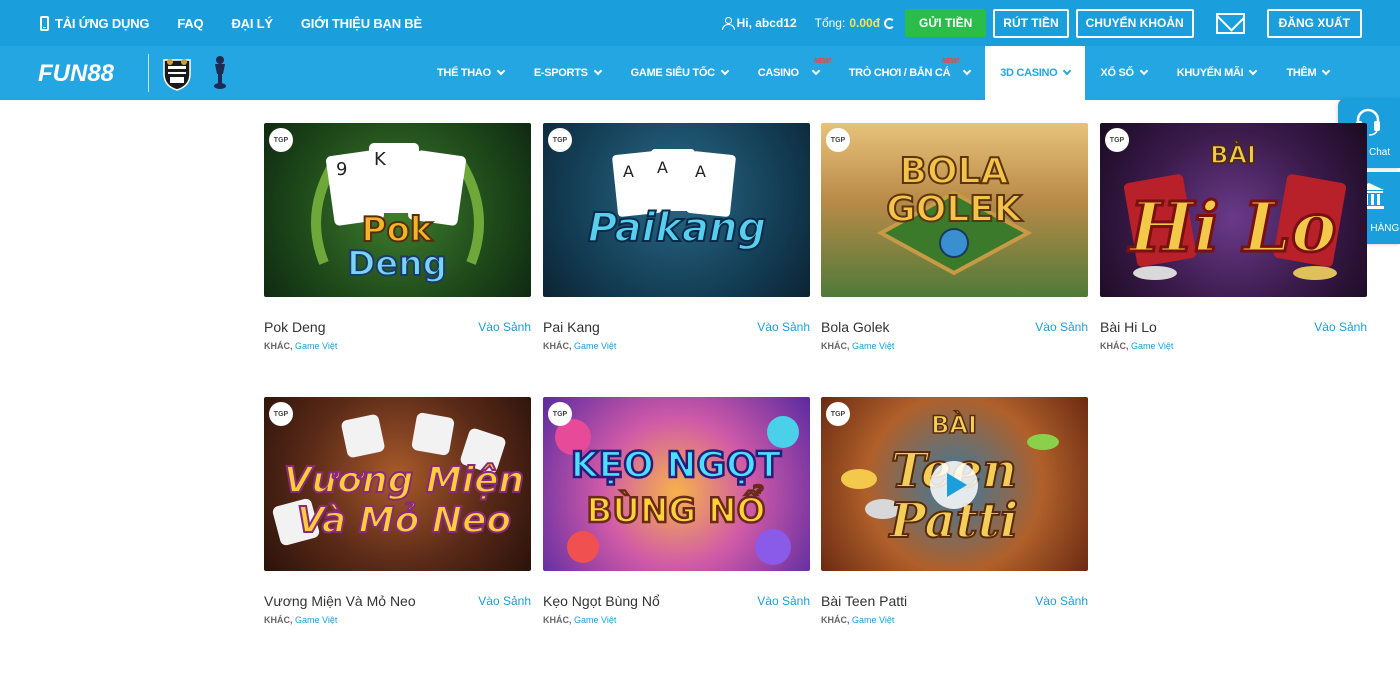  I want to click on art-text-line1: BÀI, so click(1233, 154).